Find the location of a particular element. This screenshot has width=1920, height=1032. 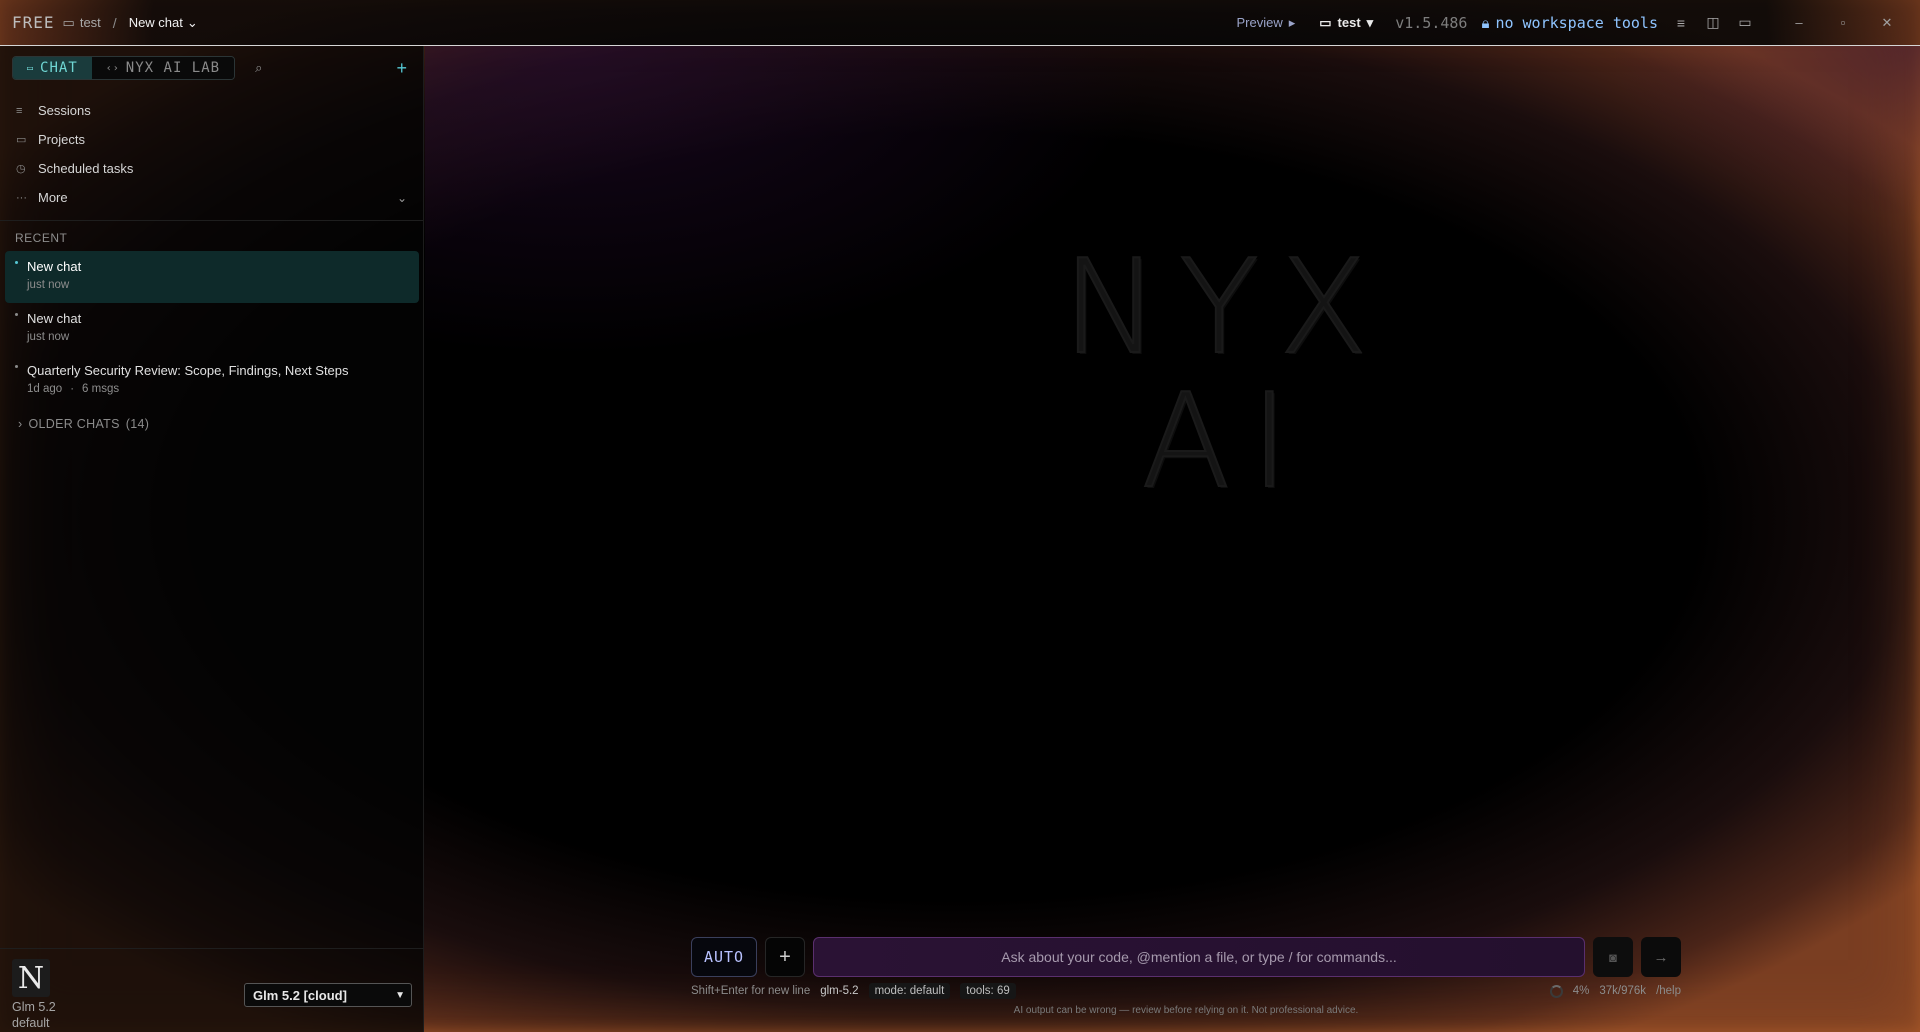

code-icon: ‹› is located at coordinates (112, 68).